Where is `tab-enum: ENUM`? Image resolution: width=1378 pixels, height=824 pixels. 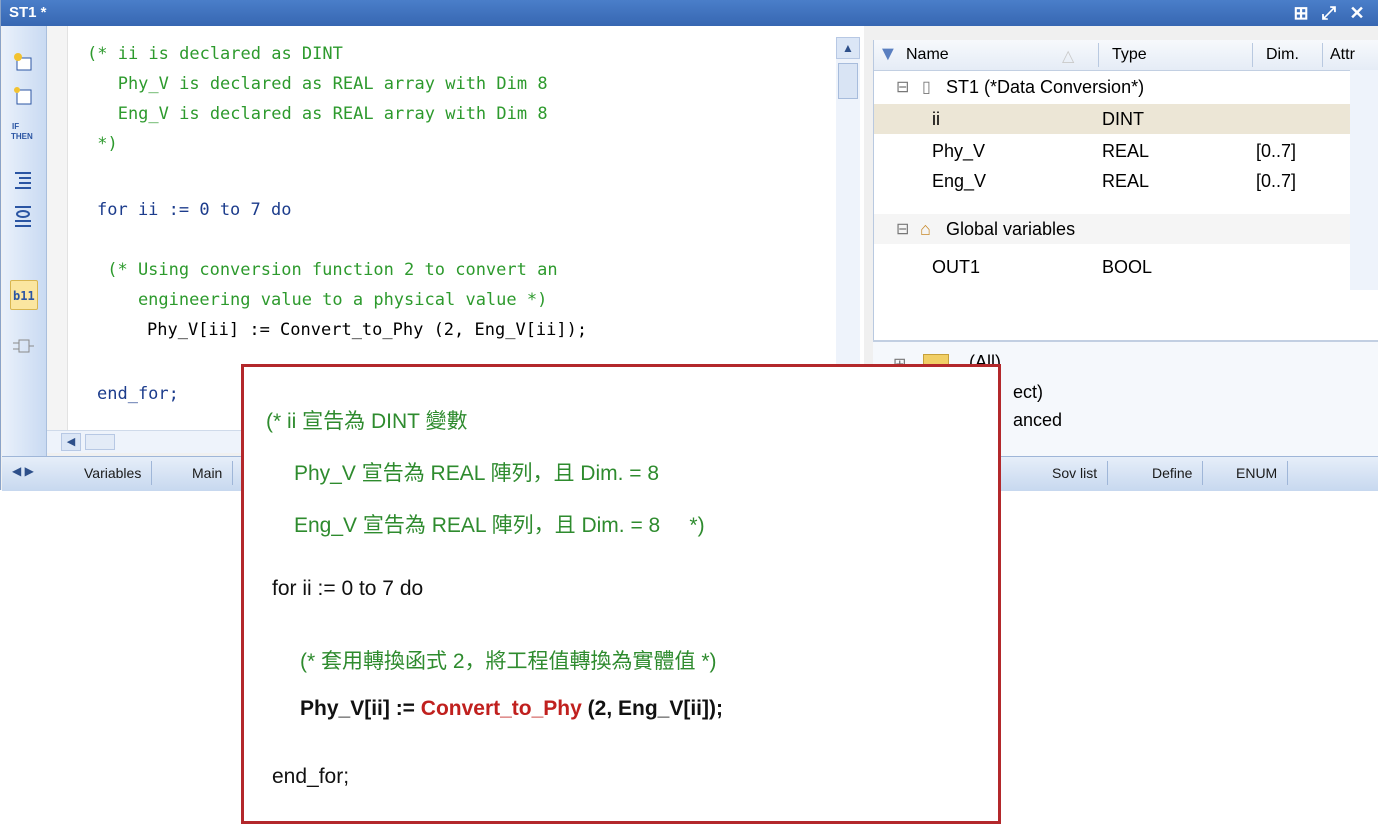
tab-enum: ENUM is located at coordinates (1257, 473).